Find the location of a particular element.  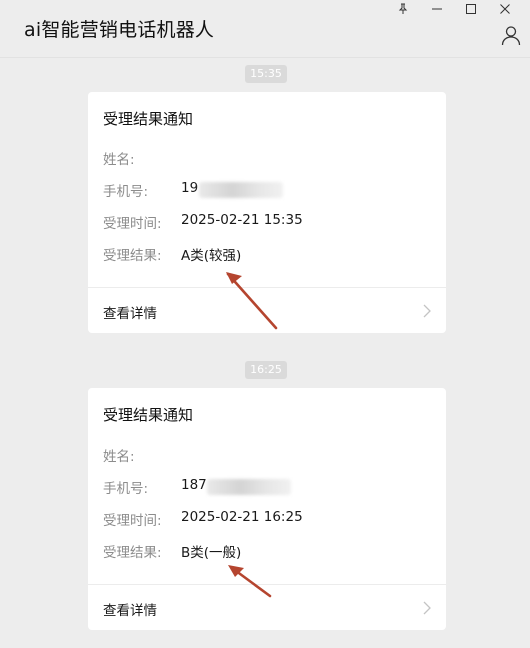

pin-icon is located at coordinates (403, 9).